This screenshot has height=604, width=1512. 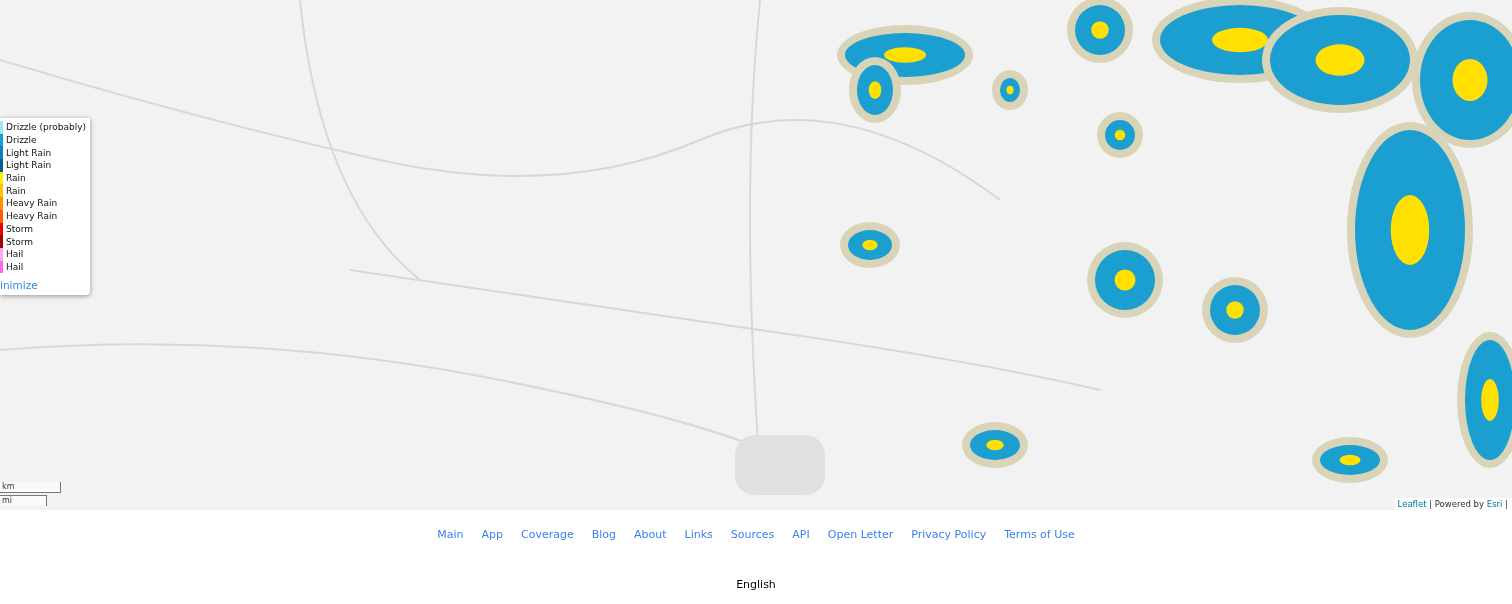 What do you see at coordinates (492, 534) in the screenshot?
I see `footer-link: App` at bounding box center [492, 534].